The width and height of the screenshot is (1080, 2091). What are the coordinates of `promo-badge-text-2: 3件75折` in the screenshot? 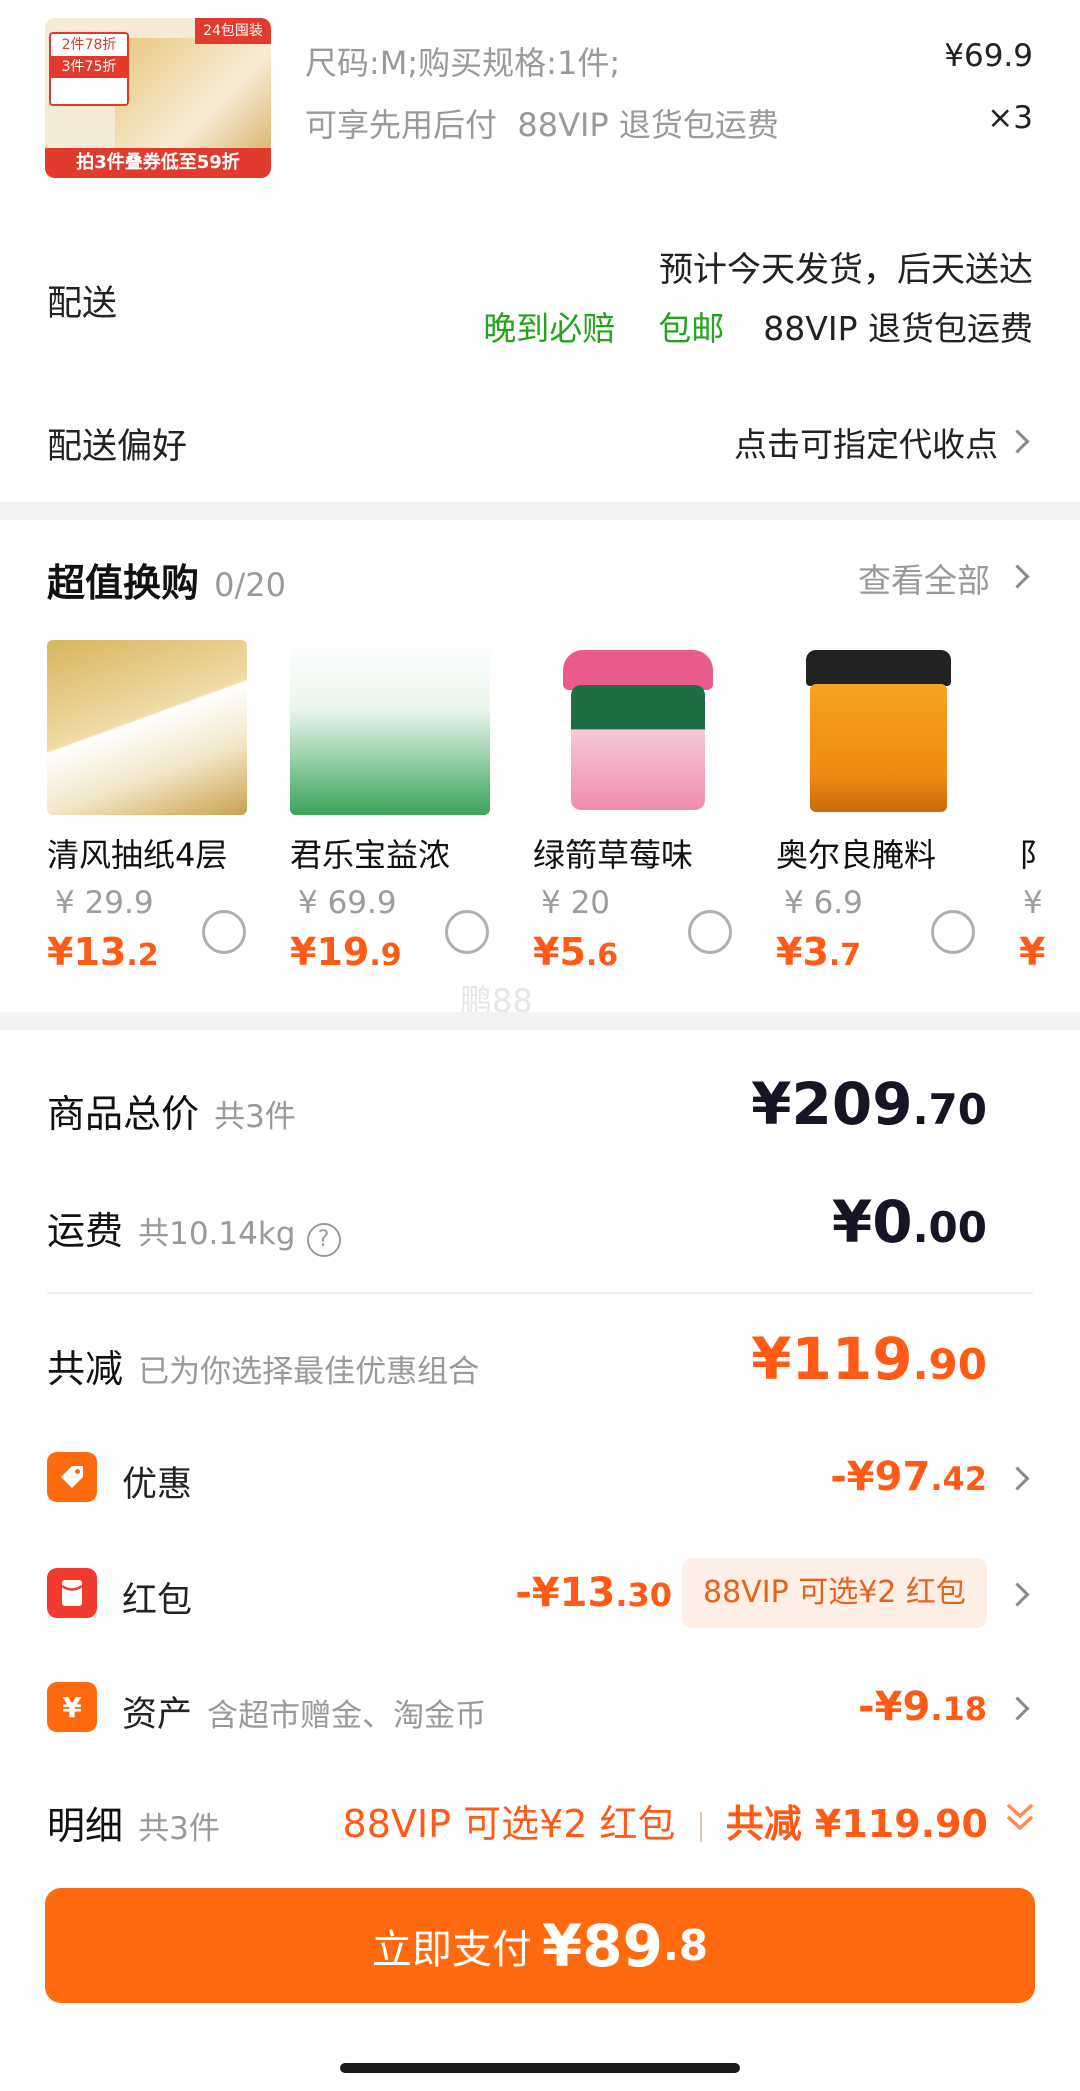 It's located at (89, 67).